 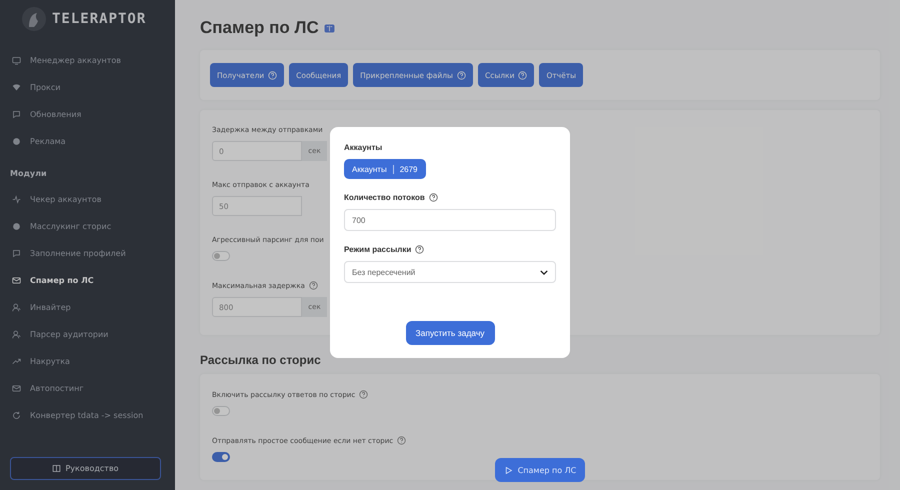 I want to click on sidebar-item: Реклама, so click(x=87, y=141).